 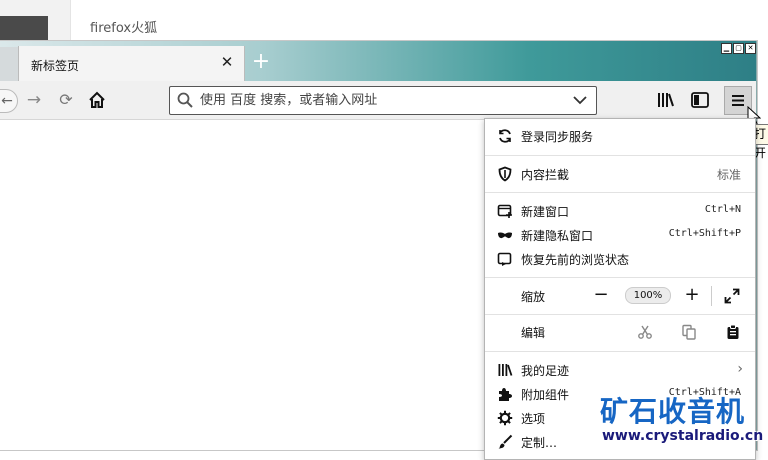 I want to click on zoom-out-button: −, so click(x=601, y=295).